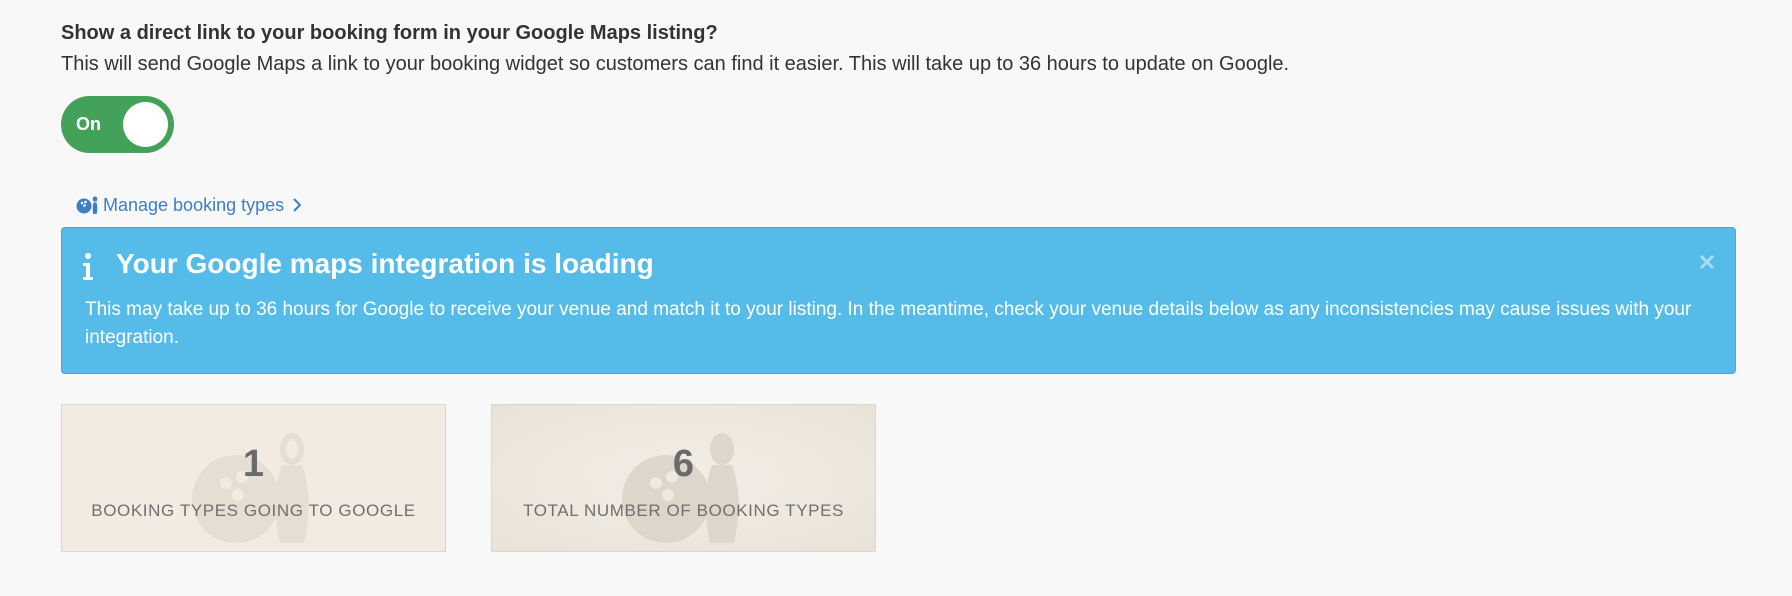  What do you see at coordinates (87, 205) in the screenshot?
I see `bowling-icon` at bounding box center [87, 205].